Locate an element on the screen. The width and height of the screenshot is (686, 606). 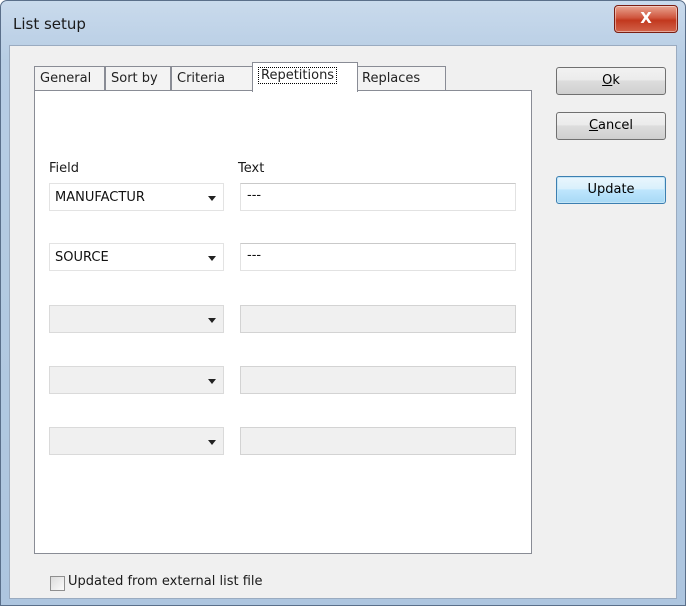
ok-accelerator: O is located at coordinates (607, 80).